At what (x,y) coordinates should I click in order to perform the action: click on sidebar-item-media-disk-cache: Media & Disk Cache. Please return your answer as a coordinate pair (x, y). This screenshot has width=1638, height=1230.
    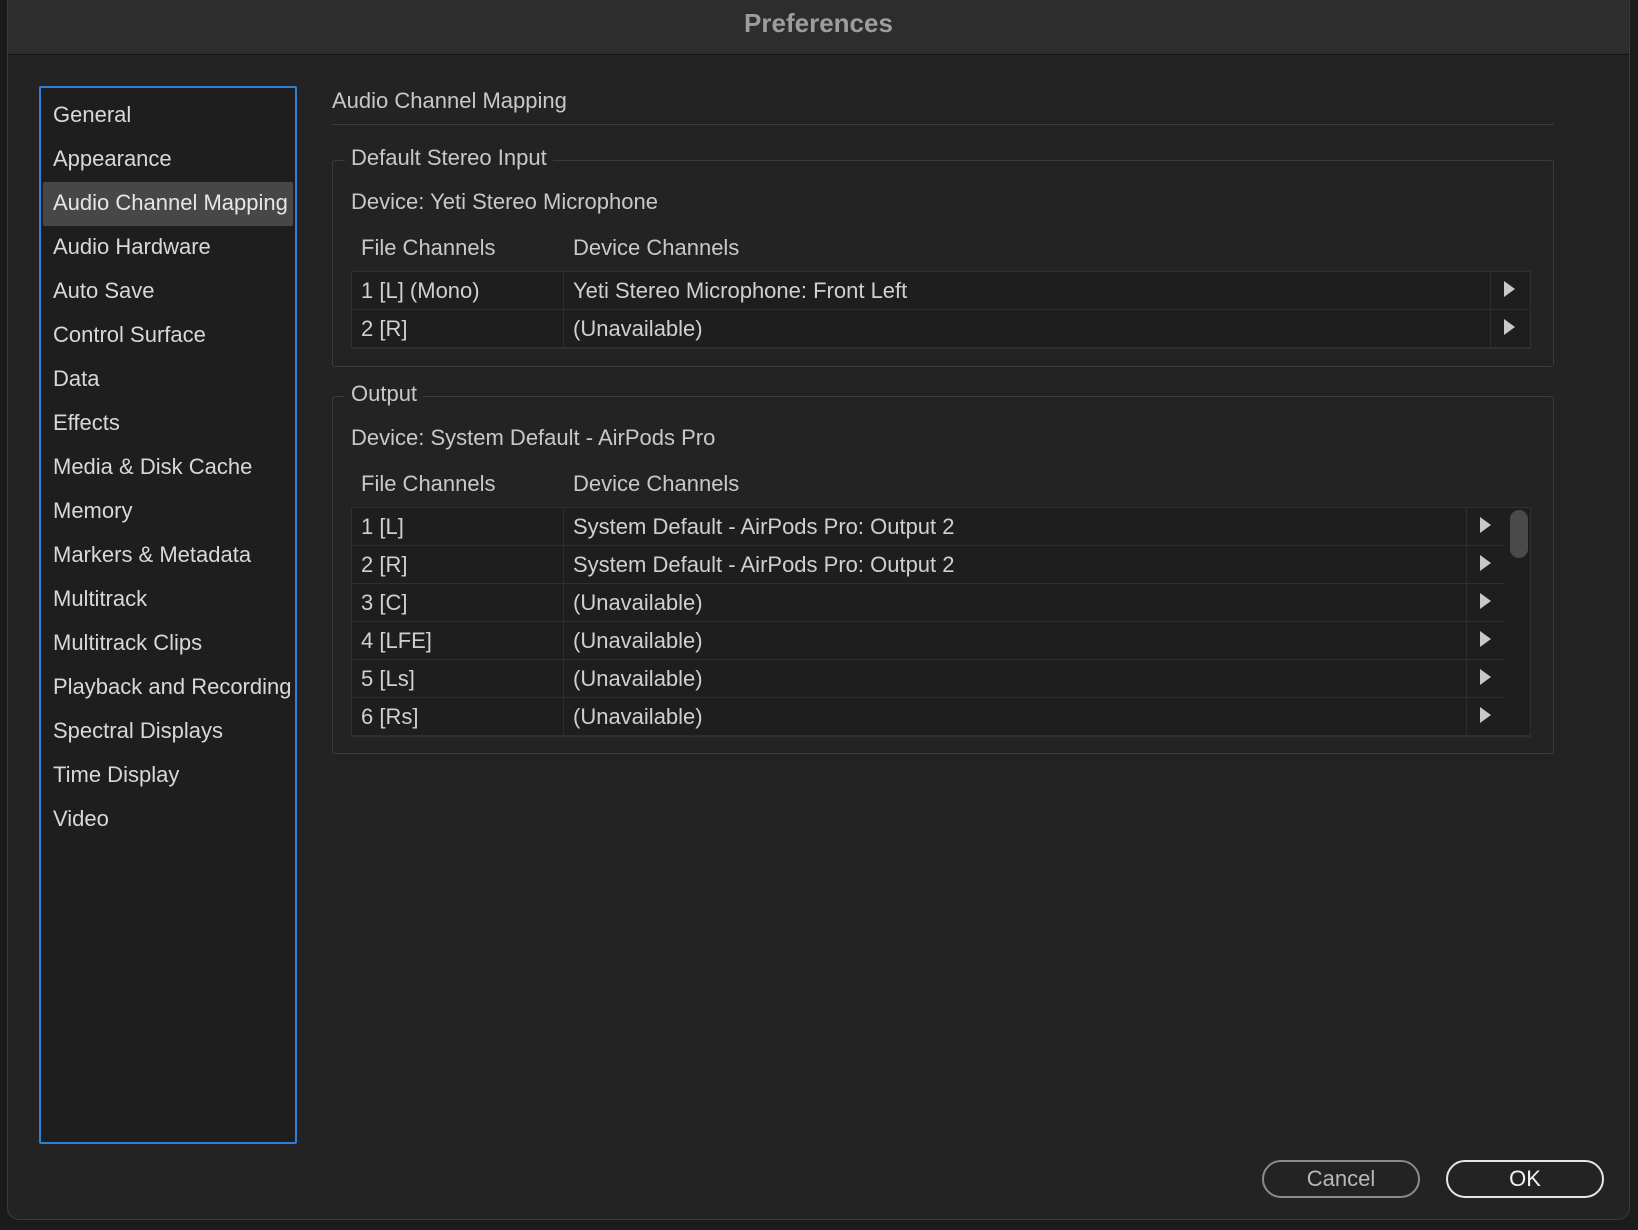
    Looking at the image, I should click on (168, 468).